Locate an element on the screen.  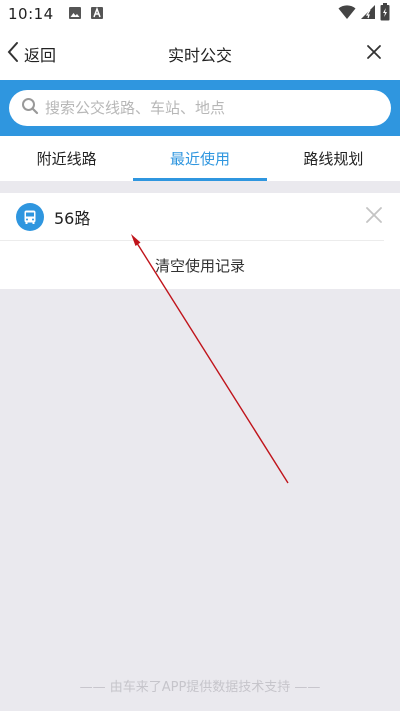
remove-item-button is located at coordinates (374, 217).